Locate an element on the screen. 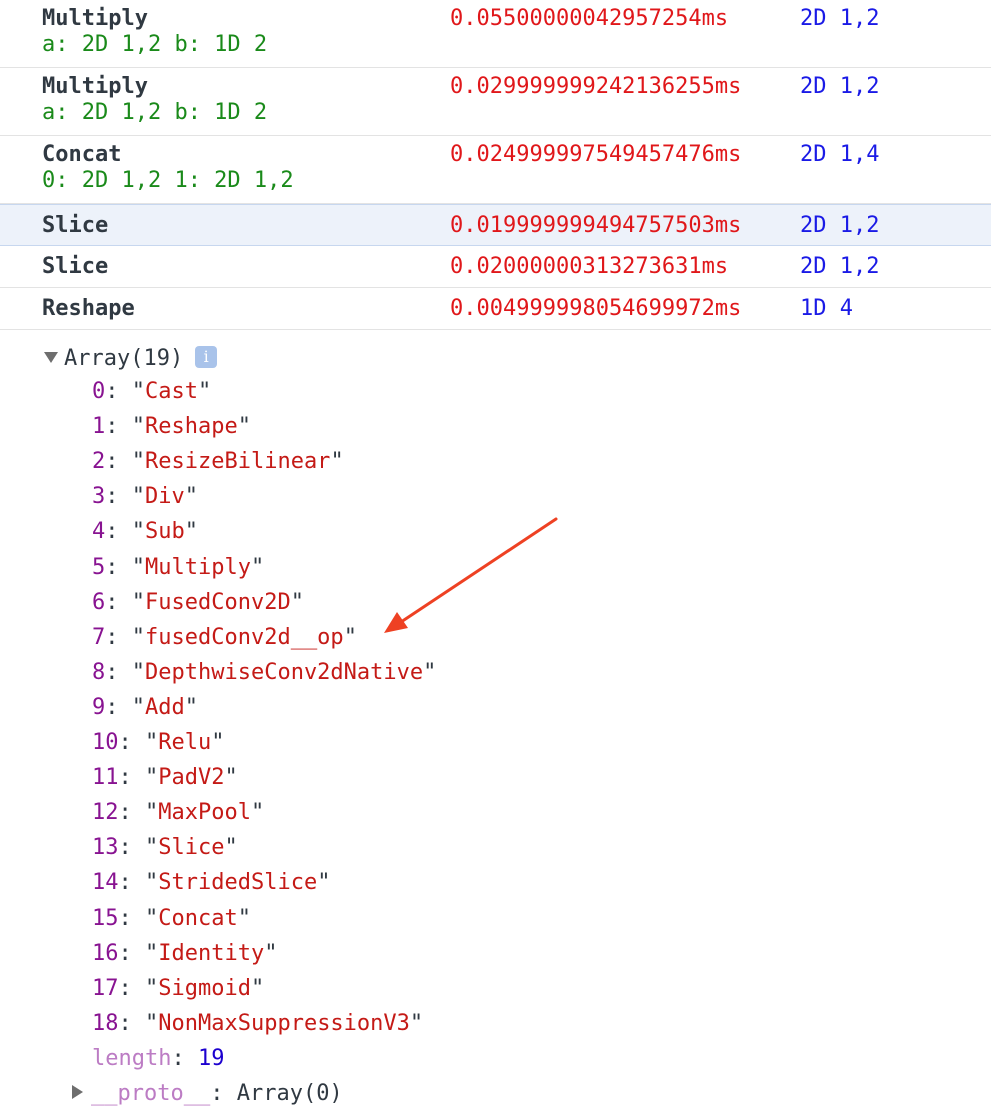  item-index: 13 is located at coordinates (105, 848).